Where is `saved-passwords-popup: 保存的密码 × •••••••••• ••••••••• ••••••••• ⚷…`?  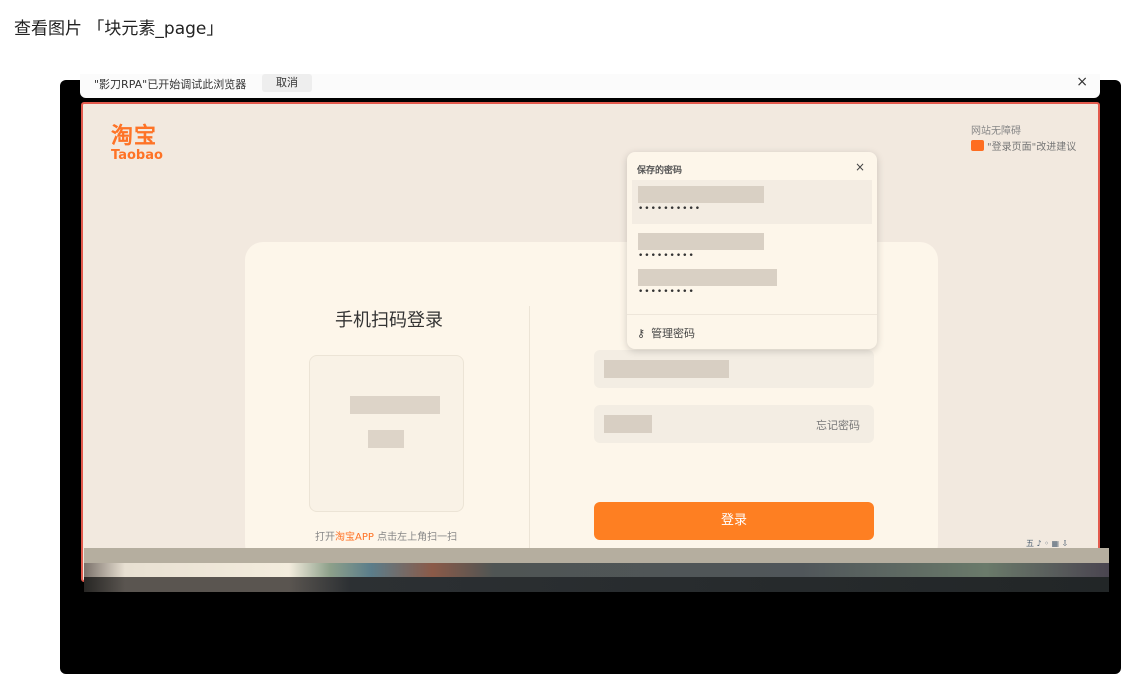
saved-passwords-popup: 保存的密码 × •••••••••• ••••••••• ••••••••• ⚷… is located at coordinates (752, 250).